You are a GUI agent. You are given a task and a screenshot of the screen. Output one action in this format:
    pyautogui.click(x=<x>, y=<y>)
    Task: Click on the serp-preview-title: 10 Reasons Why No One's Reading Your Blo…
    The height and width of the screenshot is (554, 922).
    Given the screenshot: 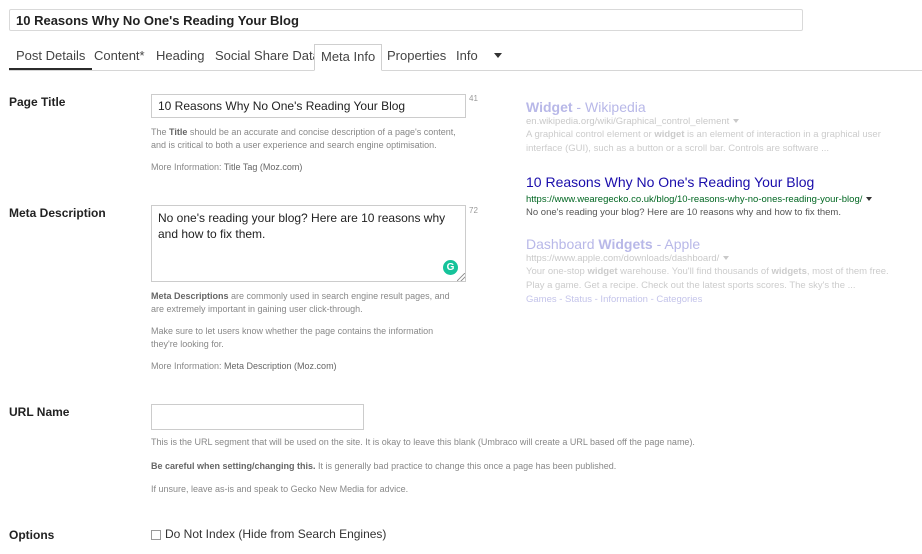 What is the action you would take?
    pyautogui.click(x=670, y=182)
    